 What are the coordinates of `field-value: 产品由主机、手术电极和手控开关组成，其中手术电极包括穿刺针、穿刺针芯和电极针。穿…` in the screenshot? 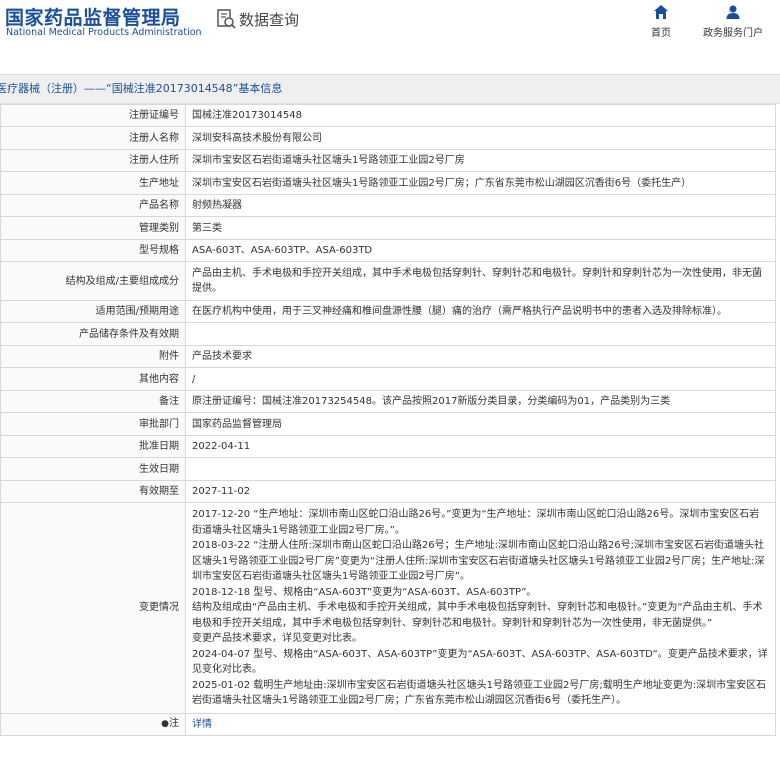 It's located at (480, 281).